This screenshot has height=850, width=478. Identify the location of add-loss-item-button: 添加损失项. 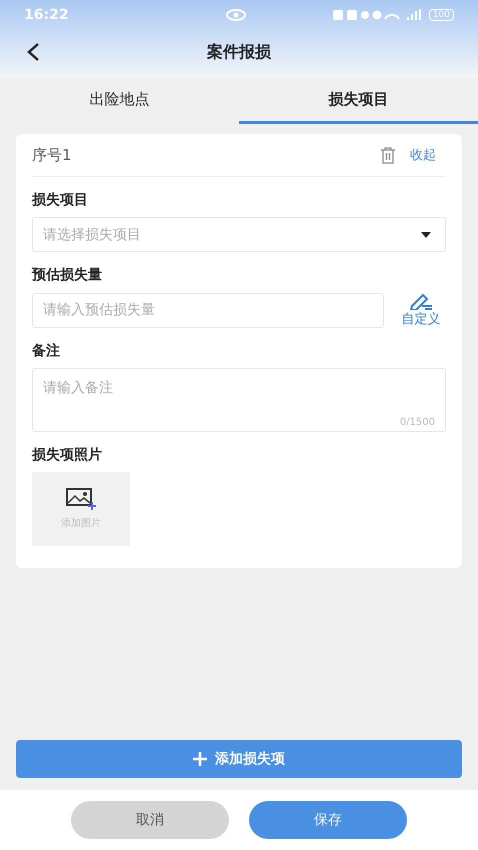
(239, 759).